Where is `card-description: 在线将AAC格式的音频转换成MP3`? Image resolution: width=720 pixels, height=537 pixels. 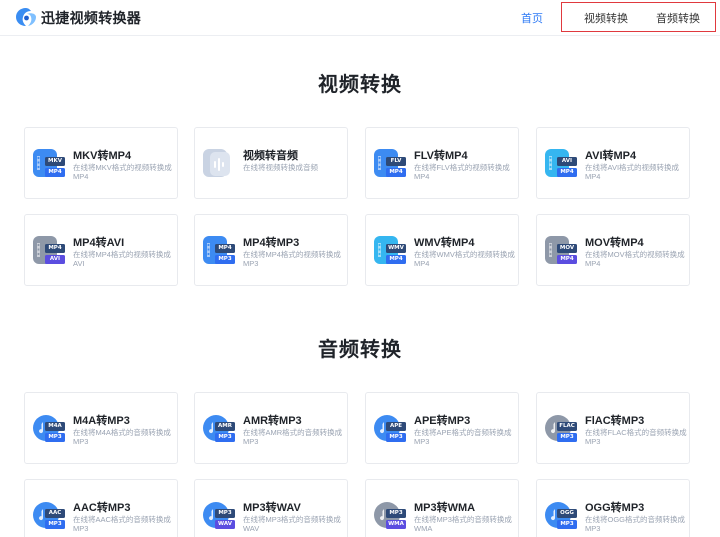
card-description: 在线将AAC格式的音频转换成MP3 is located at coordinates (122, 524).